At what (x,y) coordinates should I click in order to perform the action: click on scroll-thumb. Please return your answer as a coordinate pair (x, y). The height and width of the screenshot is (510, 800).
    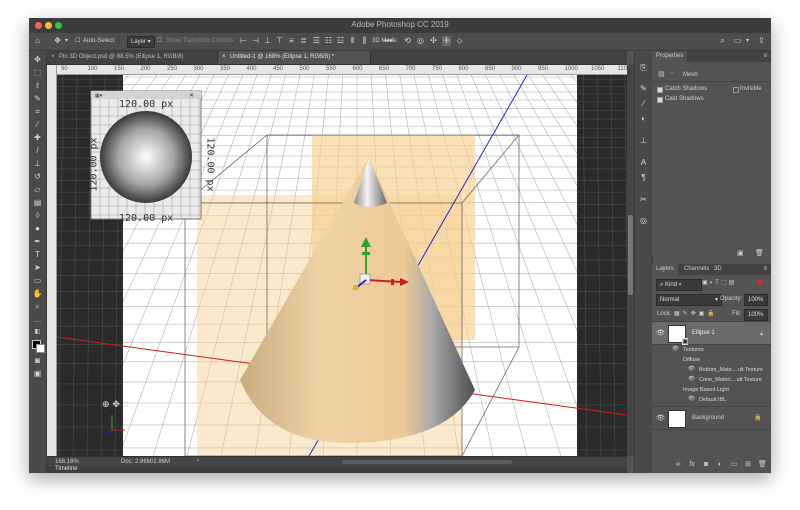
    Looking at the image, I should click on (630, 255).